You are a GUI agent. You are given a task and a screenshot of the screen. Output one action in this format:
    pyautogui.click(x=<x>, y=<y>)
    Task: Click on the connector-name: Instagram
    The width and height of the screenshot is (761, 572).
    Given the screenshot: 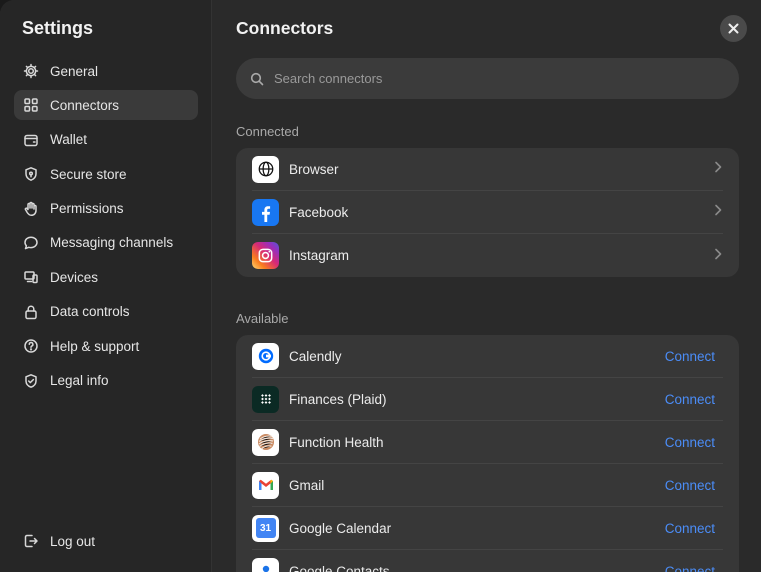 What is the action you would take?
    pyautogui.click(x=319, y=255)
    